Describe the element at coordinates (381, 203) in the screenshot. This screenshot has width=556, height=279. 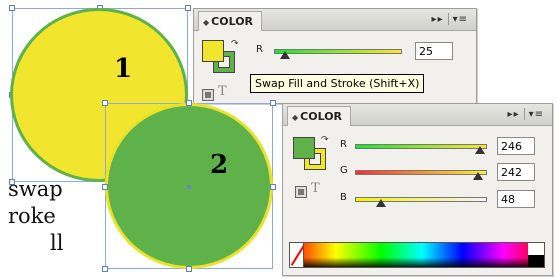
I see `slider-thumb-b` at that location.